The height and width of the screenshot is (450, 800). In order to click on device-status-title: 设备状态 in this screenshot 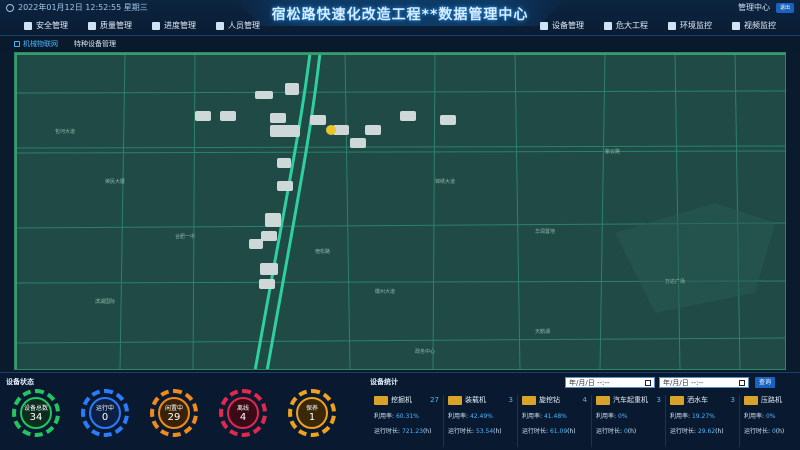, I will do `click(20, 382)`.